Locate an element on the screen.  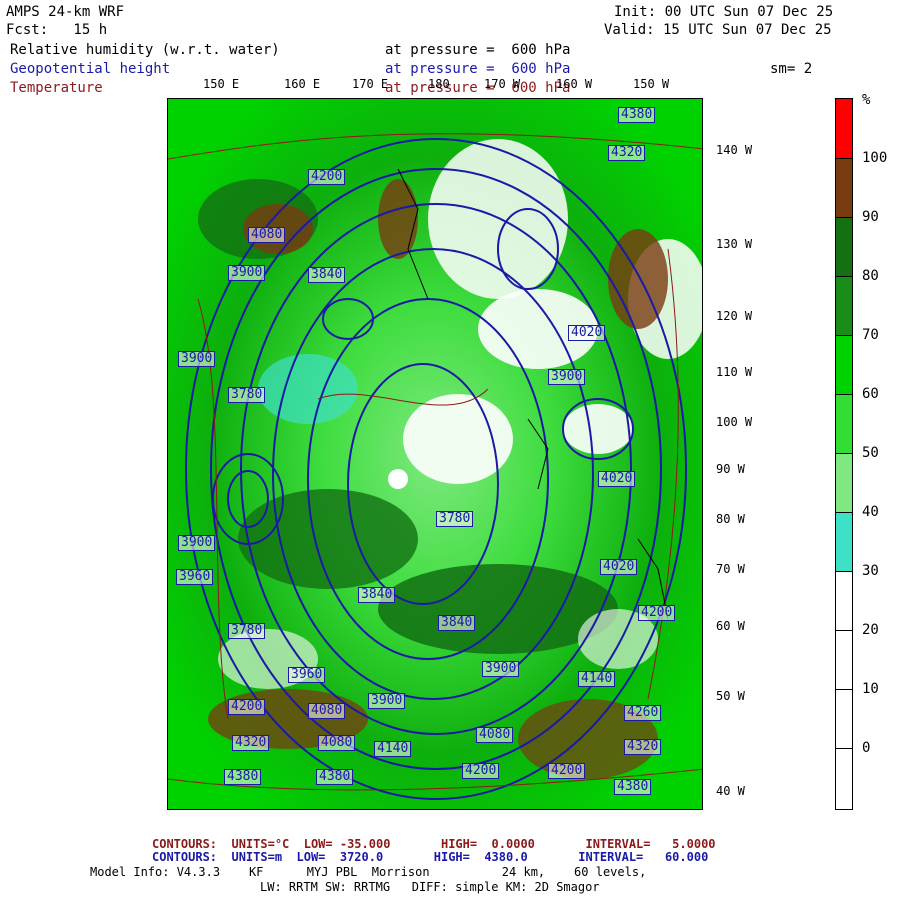
colorbar-label: 60 is located at coordinates (870, 394).